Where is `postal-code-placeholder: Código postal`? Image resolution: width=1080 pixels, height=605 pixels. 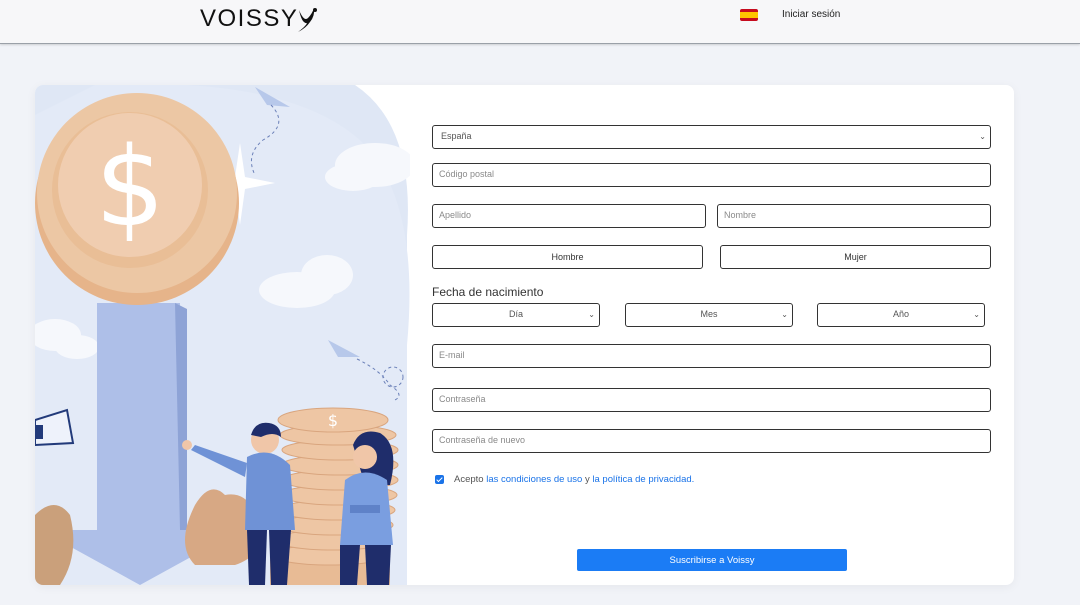 postal-code-placeholder: Código postal is located at coordinates (467, 174).